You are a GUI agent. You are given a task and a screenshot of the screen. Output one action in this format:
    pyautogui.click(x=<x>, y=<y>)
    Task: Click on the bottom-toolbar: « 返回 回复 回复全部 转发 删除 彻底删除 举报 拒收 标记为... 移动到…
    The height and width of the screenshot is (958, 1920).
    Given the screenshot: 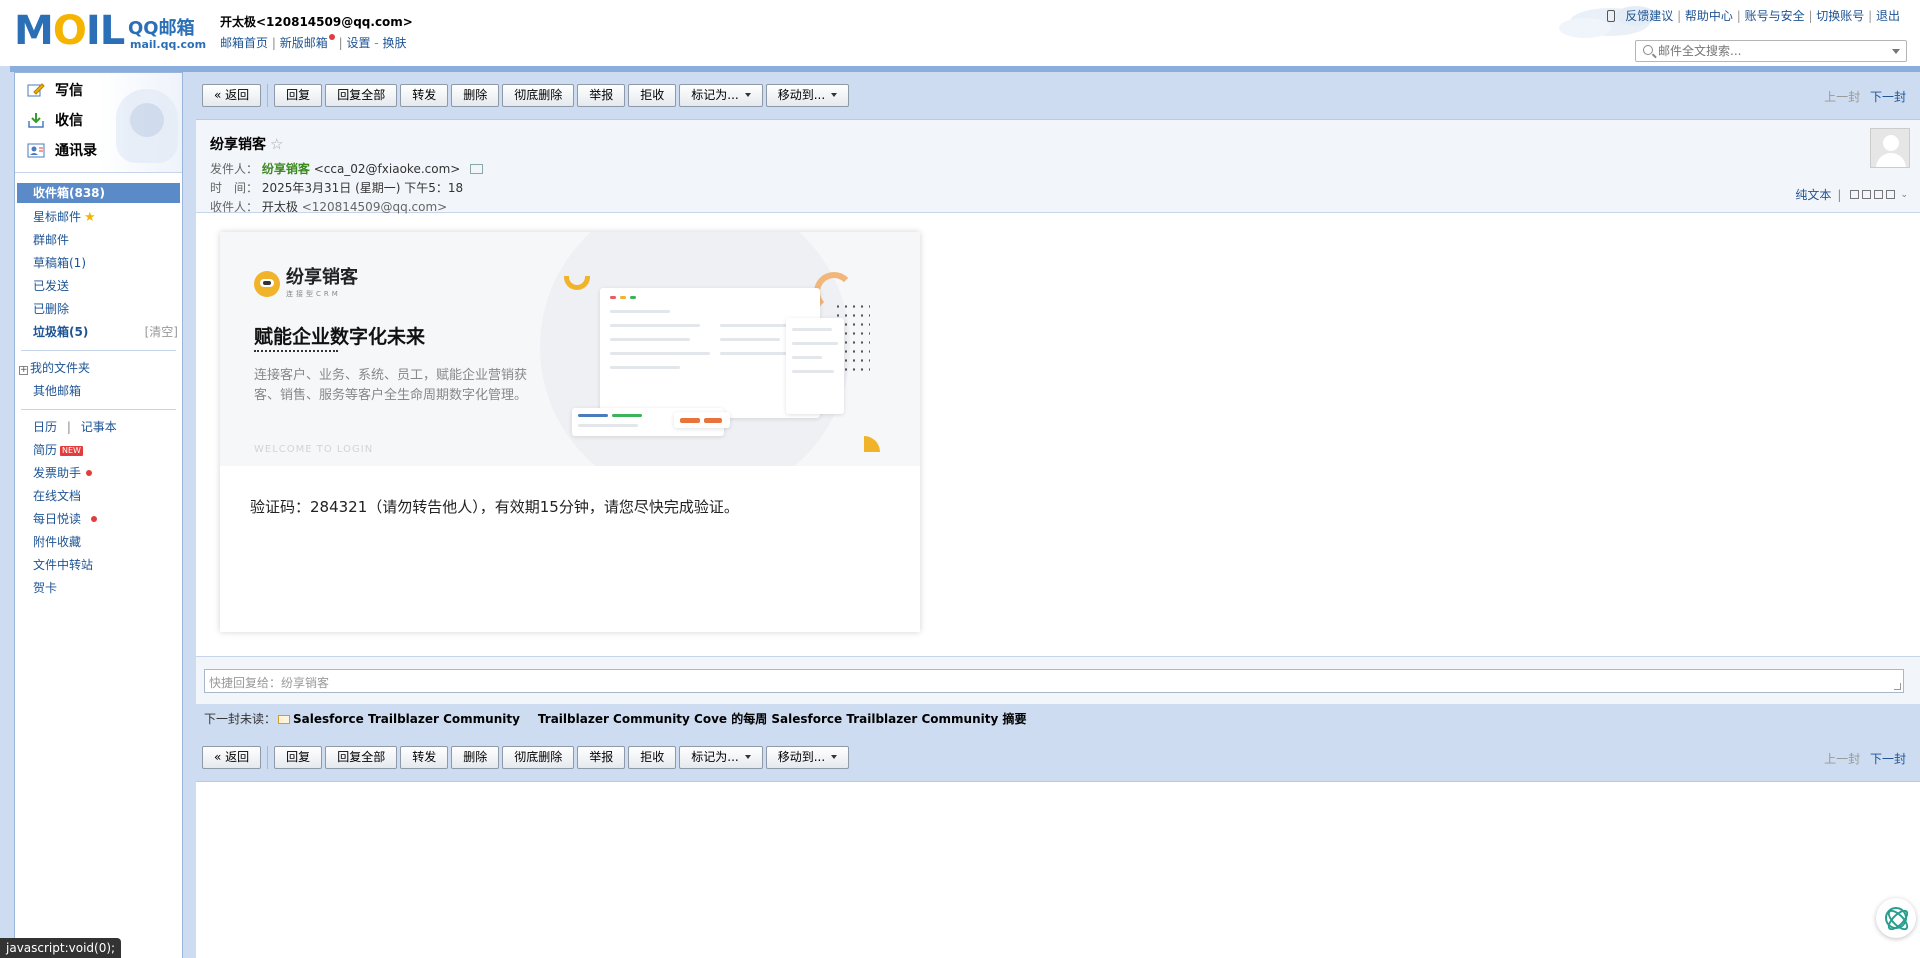 What is the action you would take?
    pyautogui.click(x=1058, y=758)
    